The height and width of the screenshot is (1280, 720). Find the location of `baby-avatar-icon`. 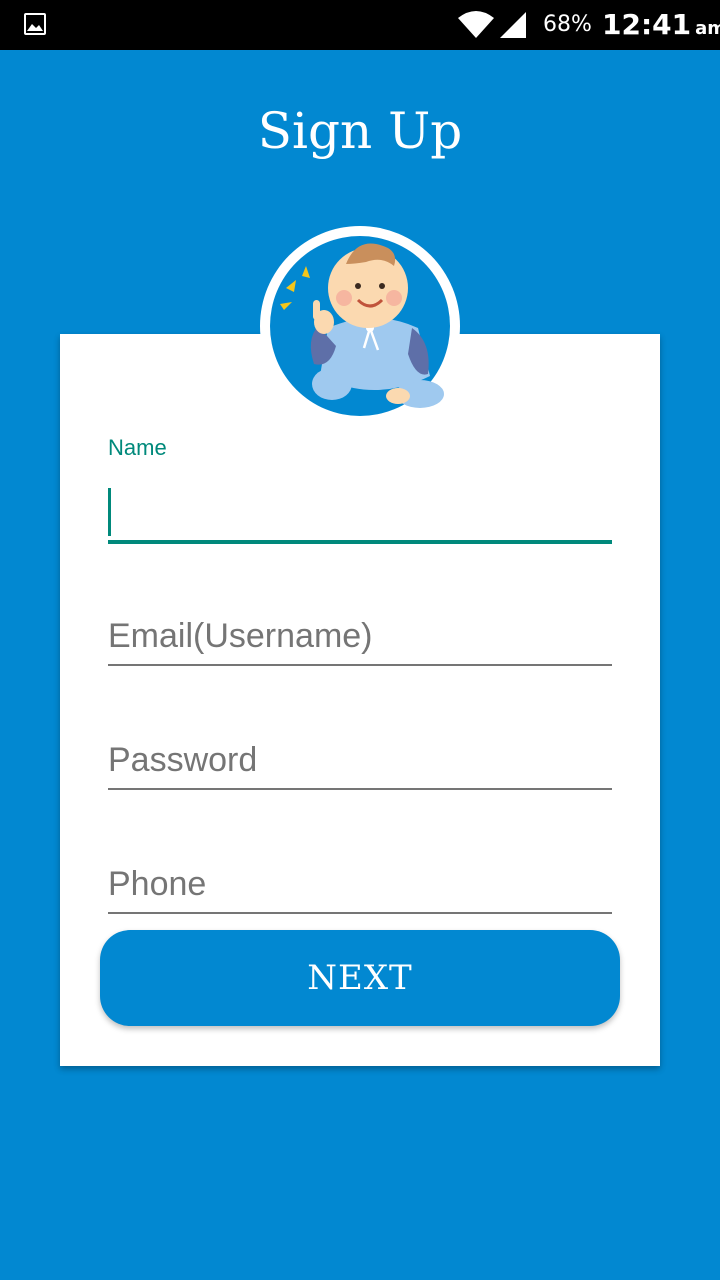

baby-avatar-icon is located at coordinates (360, 326).